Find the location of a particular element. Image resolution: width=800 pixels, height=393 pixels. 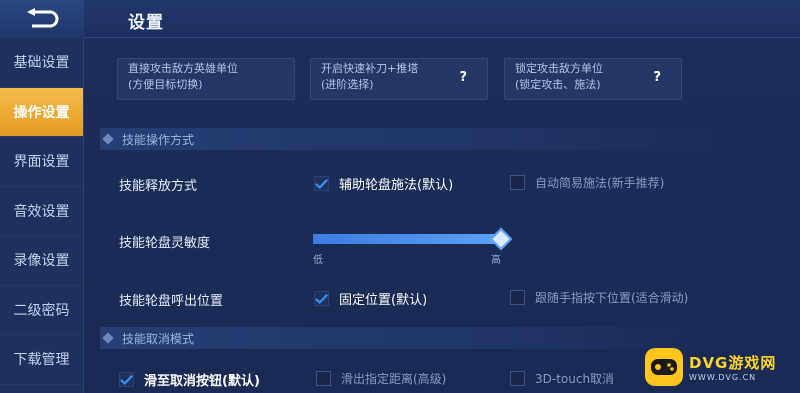

checkbox-label: 辅助轮盘施法(默认) is located at coordinates (396, 185).